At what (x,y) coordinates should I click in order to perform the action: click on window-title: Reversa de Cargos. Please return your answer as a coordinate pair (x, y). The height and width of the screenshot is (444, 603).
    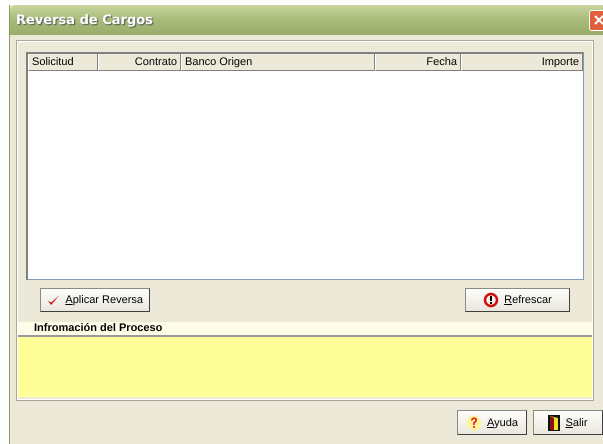
    Looking at the image, I should click on (84, 20).